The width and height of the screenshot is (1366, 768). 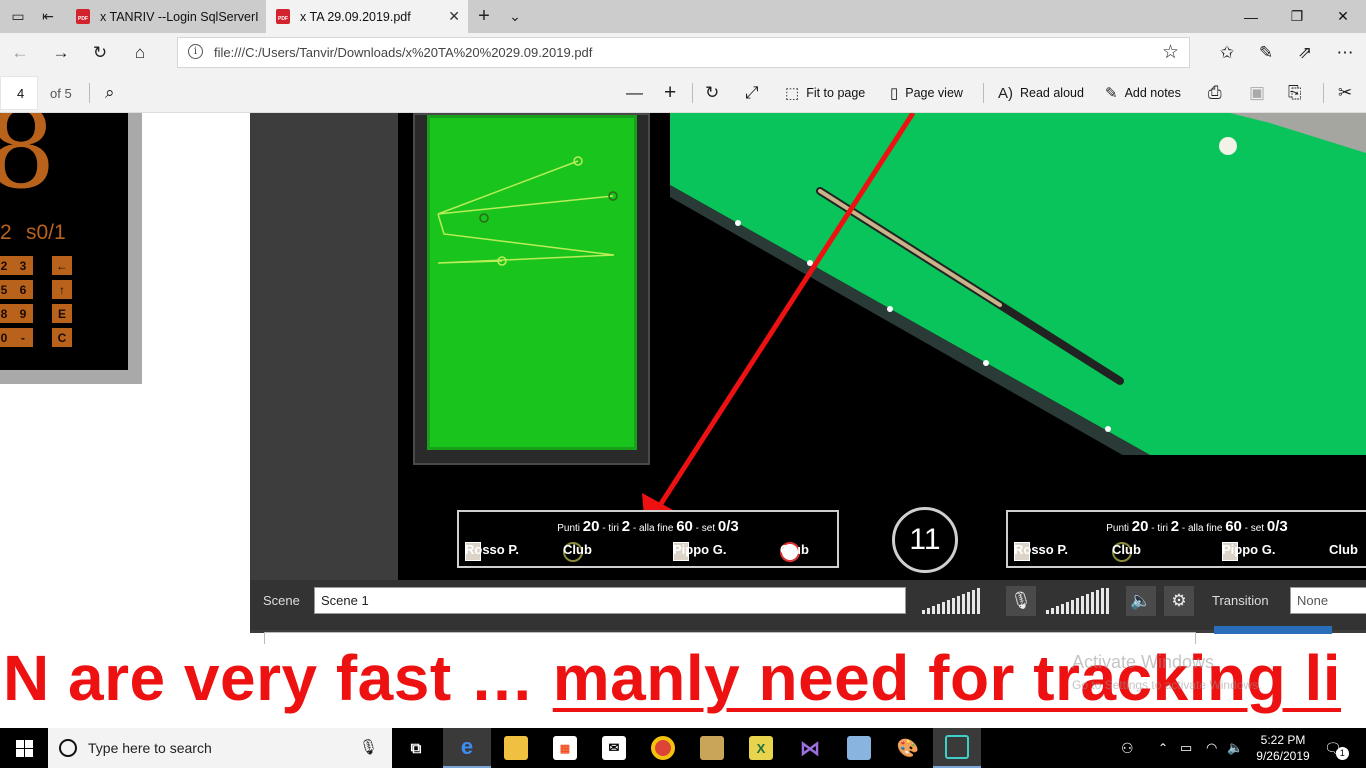 What do you see at coordinates (957, 748) in the screenshot?
I see `remote-desktop-app` at bounding box center [957, 748].